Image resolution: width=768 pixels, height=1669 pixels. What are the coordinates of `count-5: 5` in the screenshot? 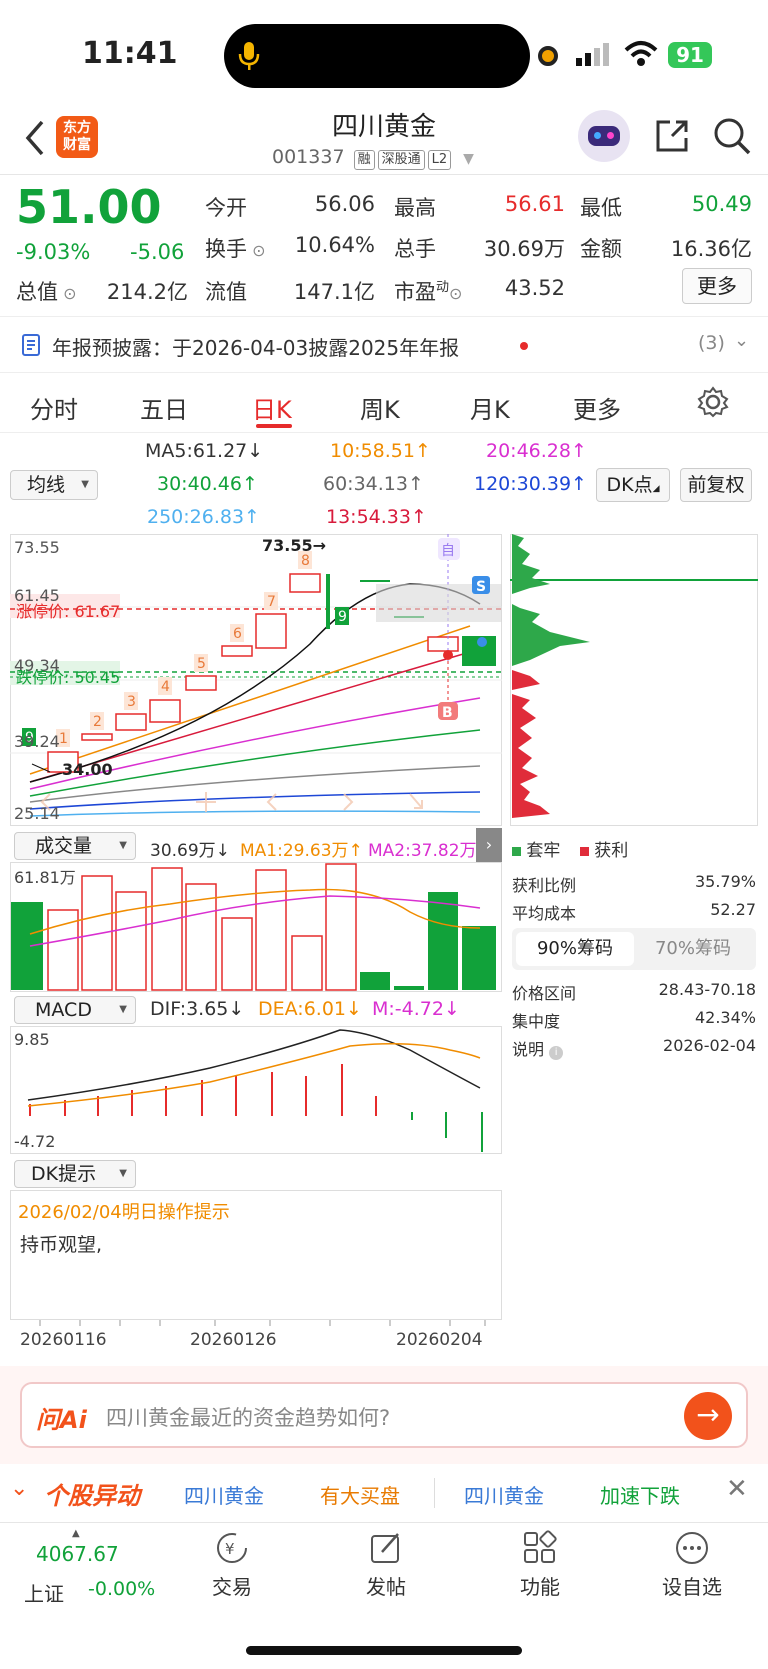 It's located at (201, 664).